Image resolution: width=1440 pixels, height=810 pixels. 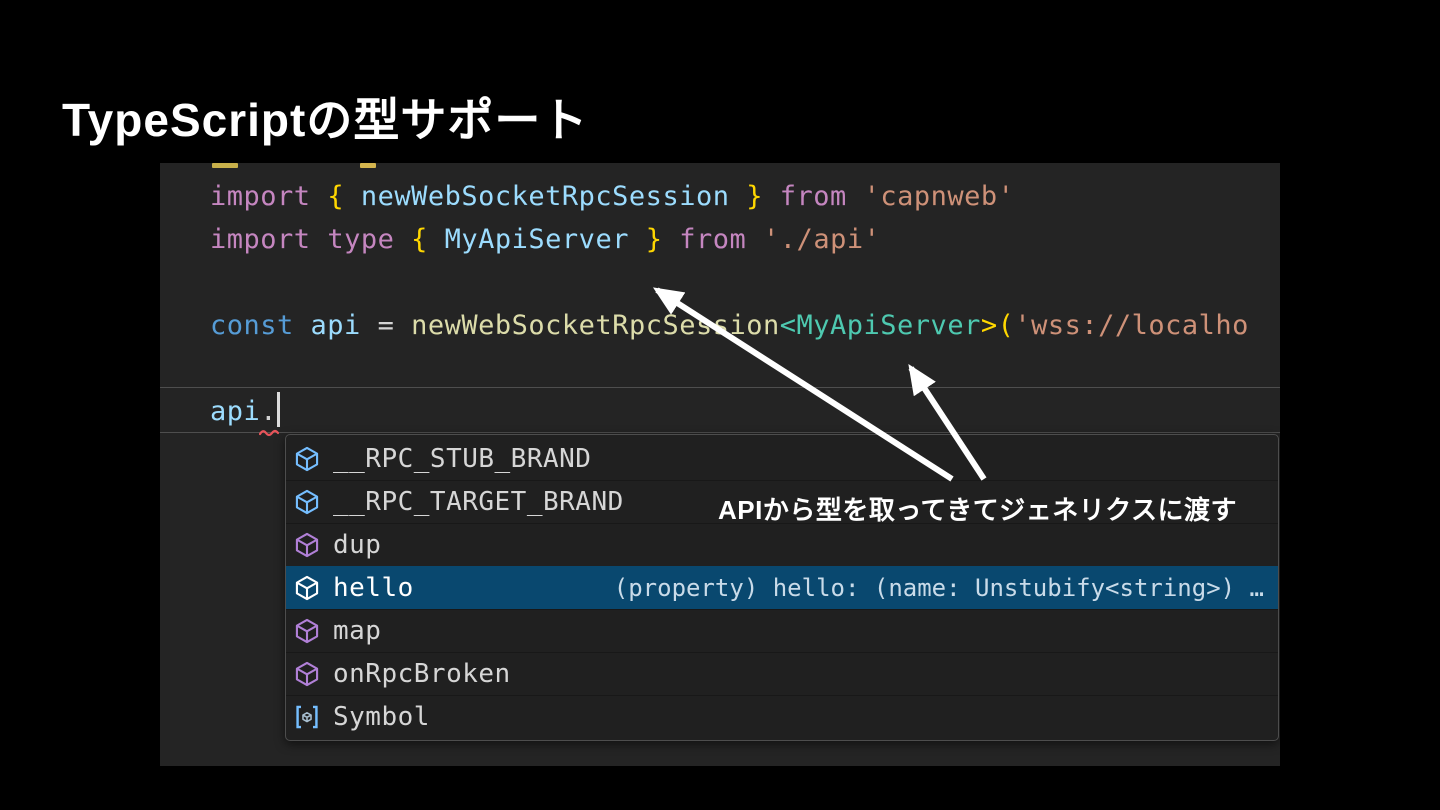 What do you see at coordinates (782, 630) in the screenshot?
I see `suggestion-item: map` at bounding box center [782, 630].